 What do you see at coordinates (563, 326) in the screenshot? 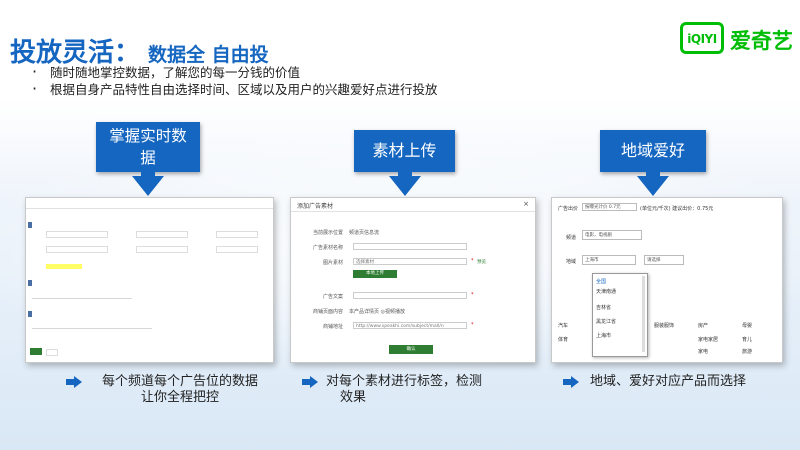
I see `checkbox-item: 汽车` at bounding box center [563, 326].